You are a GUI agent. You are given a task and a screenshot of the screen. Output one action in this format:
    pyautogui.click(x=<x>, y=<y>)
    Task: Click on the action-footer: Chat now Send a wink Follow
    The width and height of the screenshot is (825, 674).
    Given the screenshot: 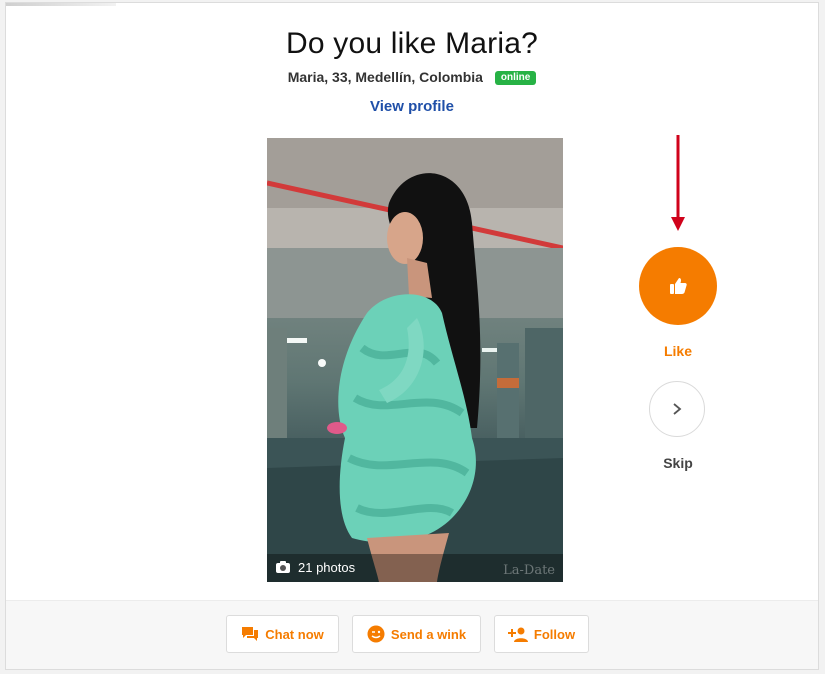 What is the action you would take?
    pyautogui.click(x=412, y=634)
    